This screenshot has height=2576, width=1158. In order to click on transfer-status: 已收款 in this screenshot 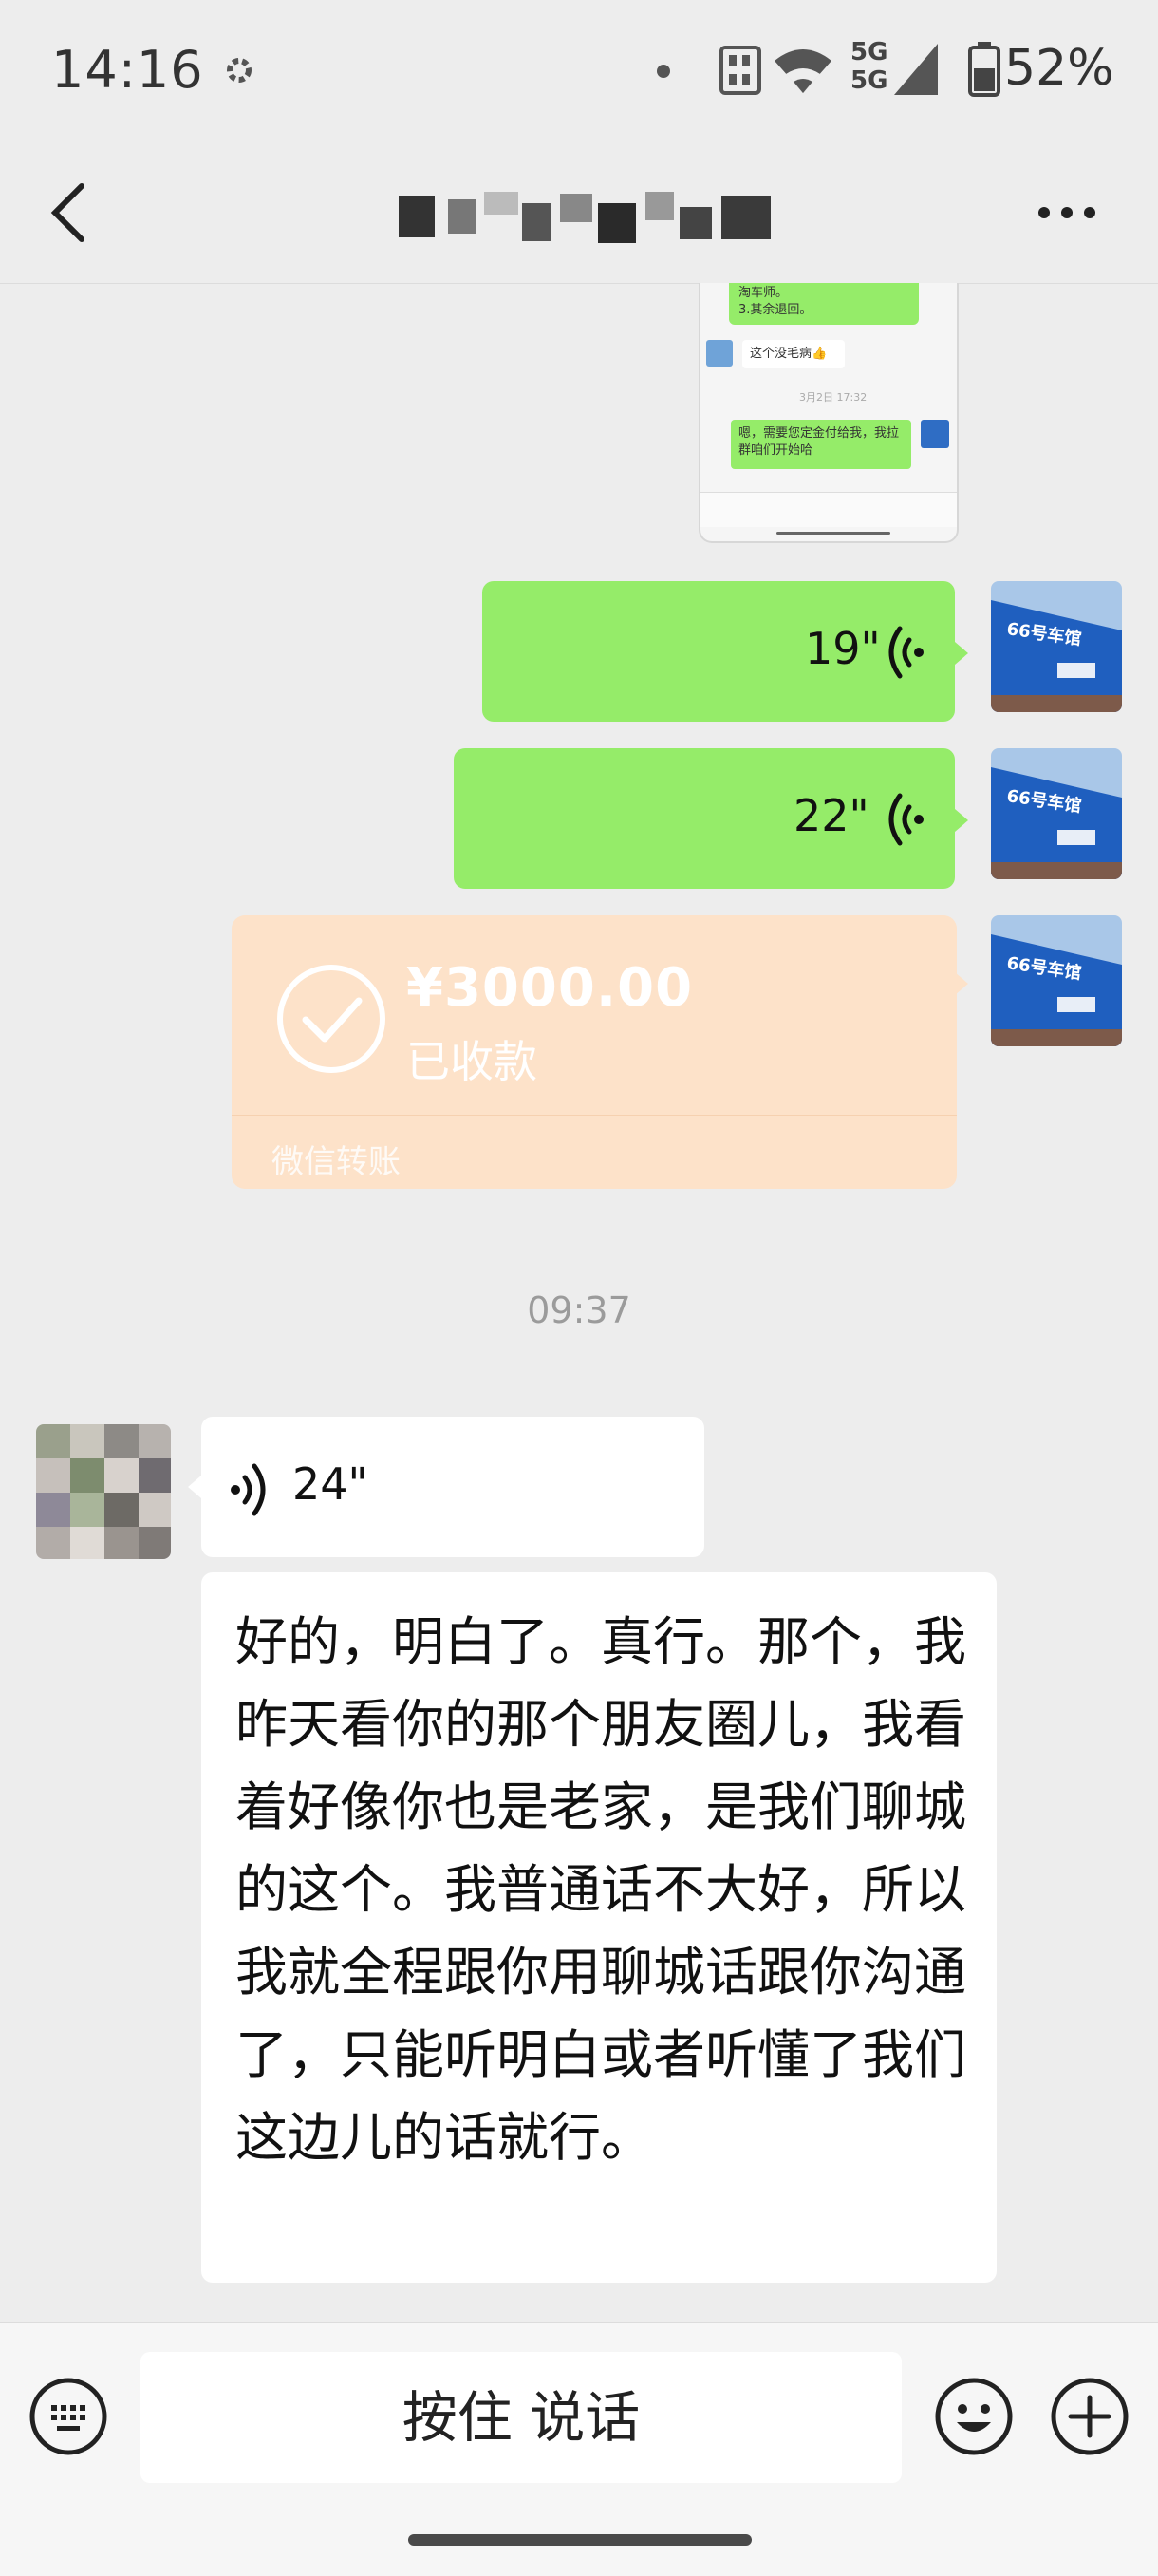, I will do `click(471, 1061)`.